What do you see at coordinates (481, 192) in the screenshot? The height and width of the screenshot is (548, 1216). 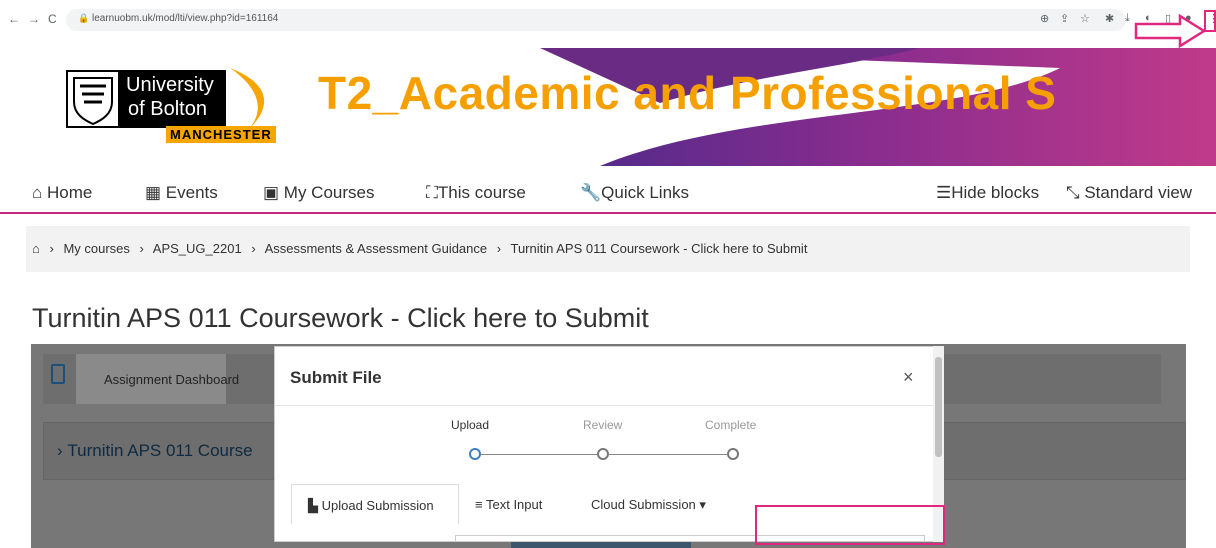 I see `nav-this-course-label: This course` at bounding box center [481, 192].